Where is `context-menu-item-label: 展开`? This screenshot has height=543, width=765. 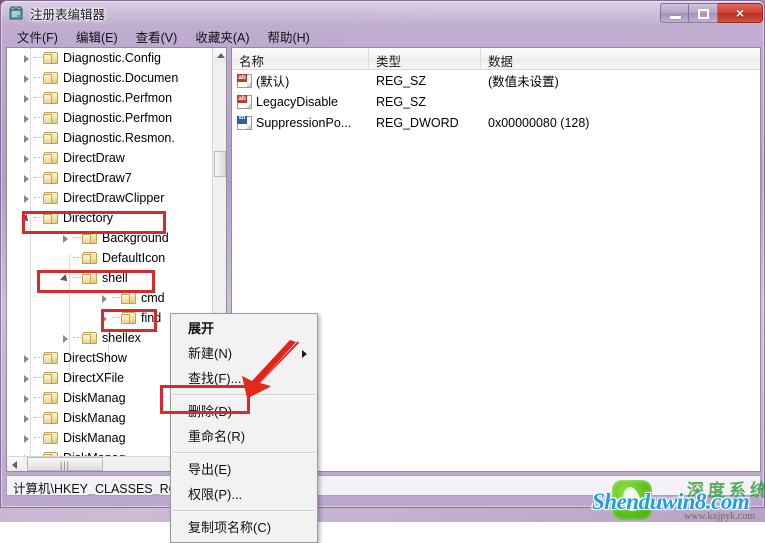
context-menu-item-label: 展开 is located at coordinates (201, 328).